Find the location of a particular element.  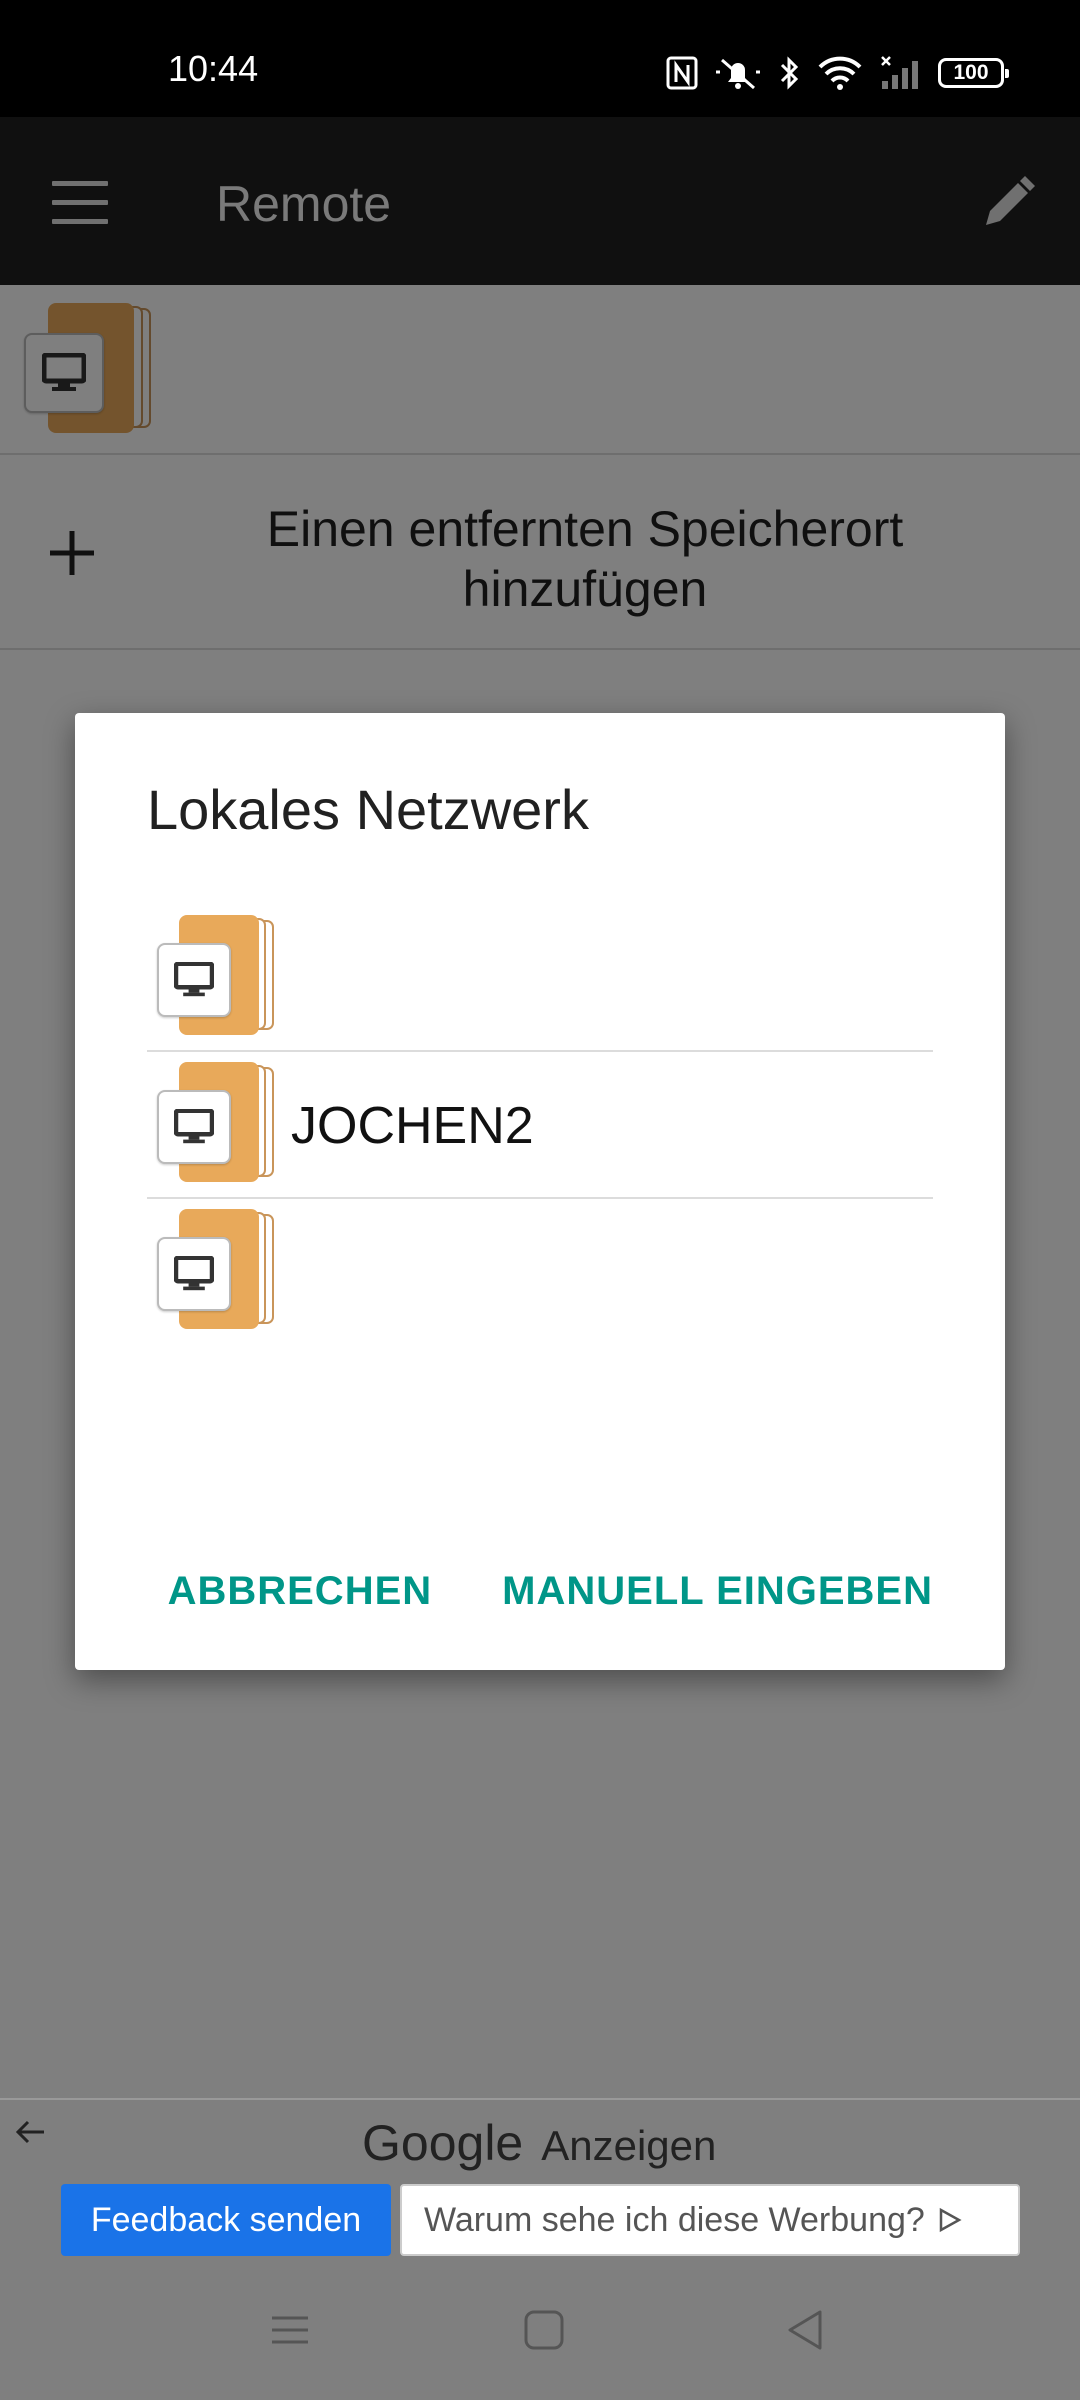

ad-brand: Google Anzeigen is located at coordinates (539, 2143).